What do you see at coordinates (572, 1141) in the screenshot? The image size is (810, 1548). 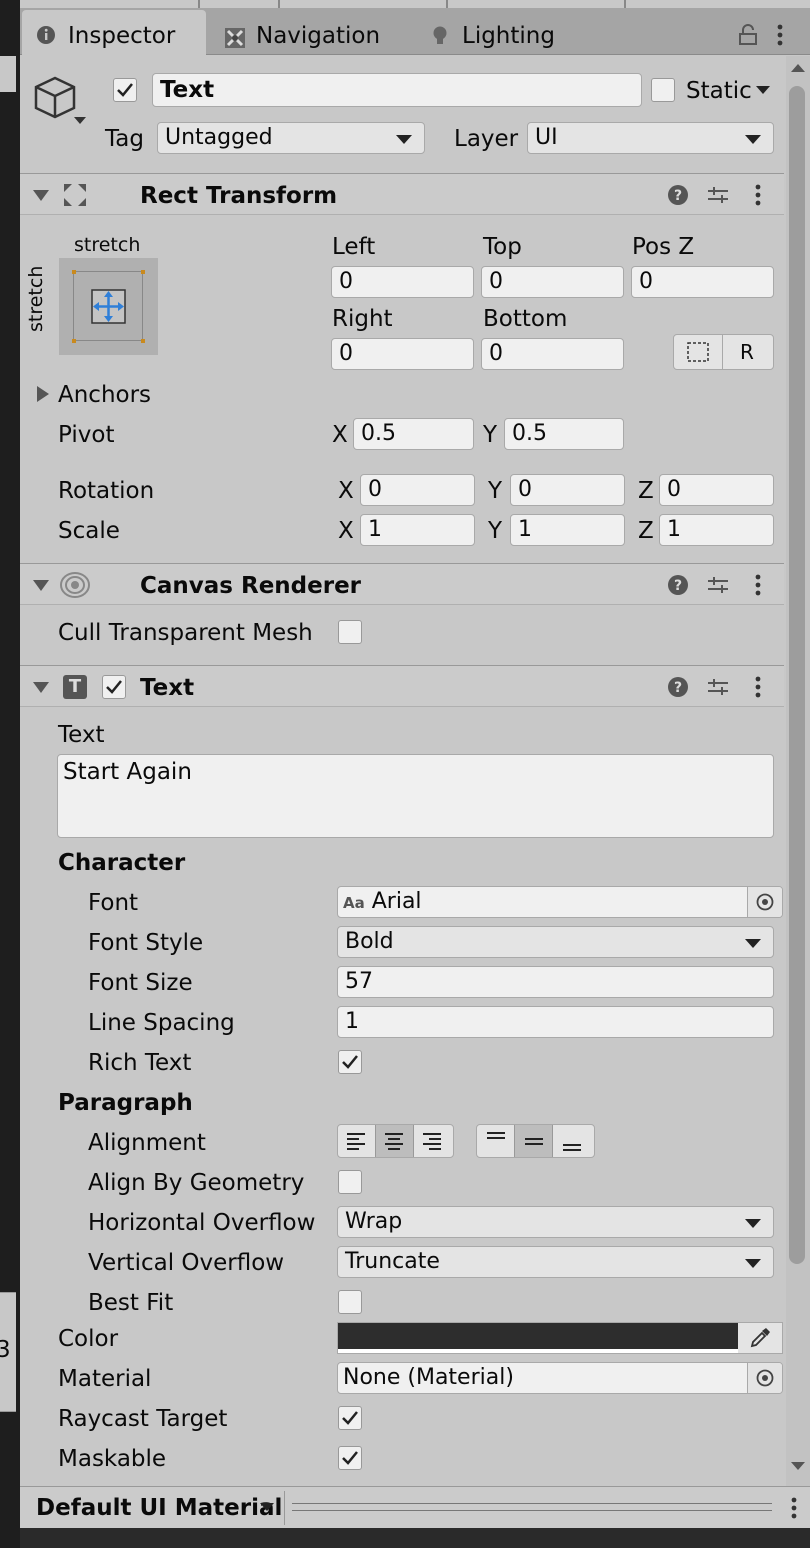 I see `align-bottom-button` at bounding box center [572, 1141].